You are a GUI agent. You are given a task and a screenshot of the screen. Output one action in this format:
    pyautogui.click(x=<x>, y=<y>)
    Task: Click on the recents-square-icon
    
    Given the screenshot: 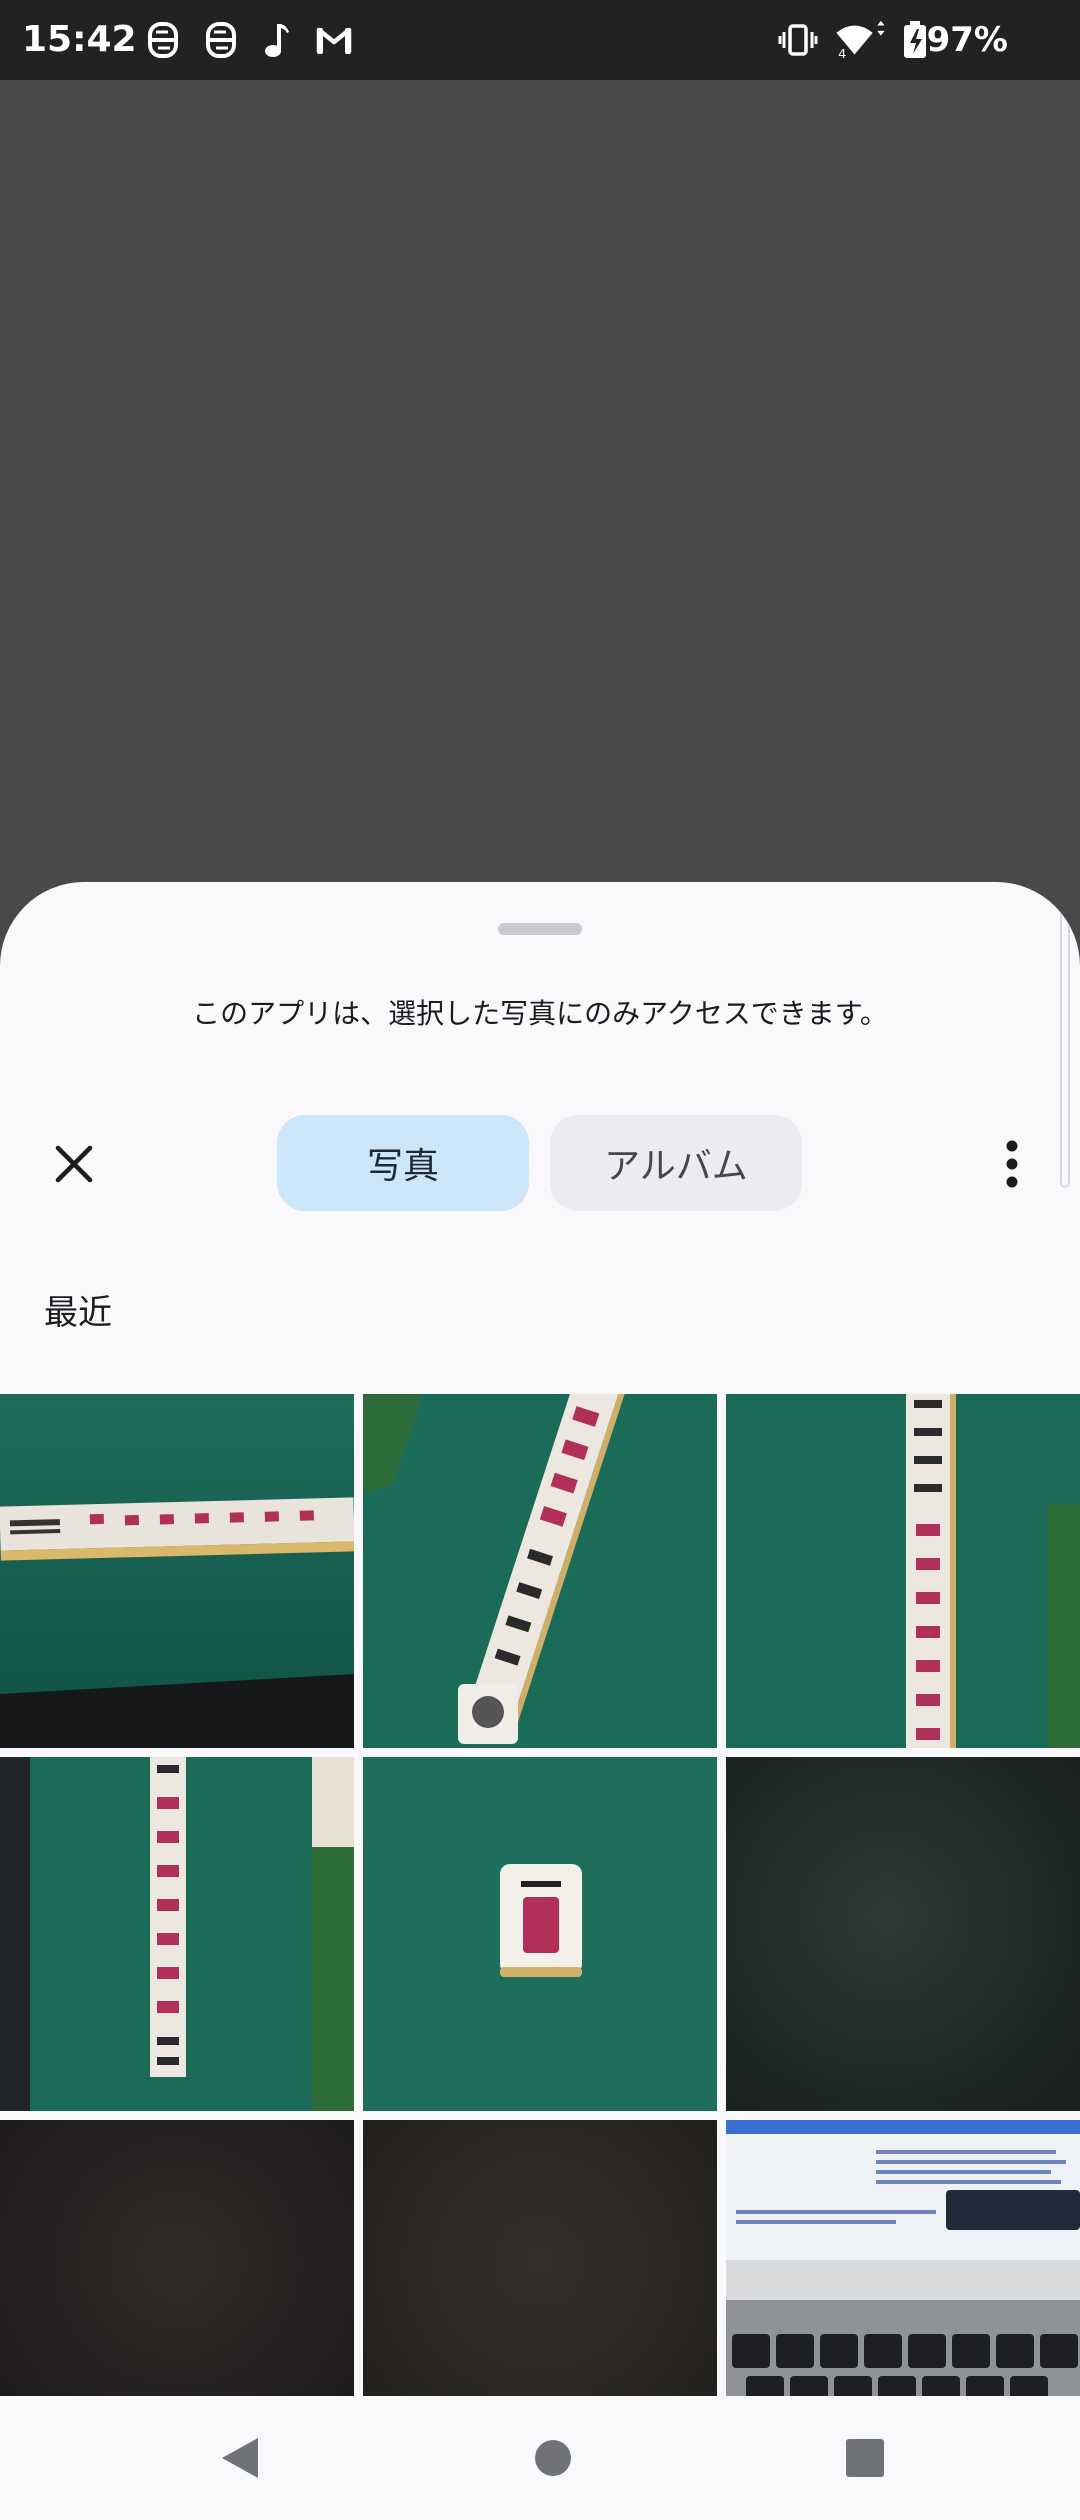 What is the action you would take?
    pyautogui.click(x=865, y=2458)
    